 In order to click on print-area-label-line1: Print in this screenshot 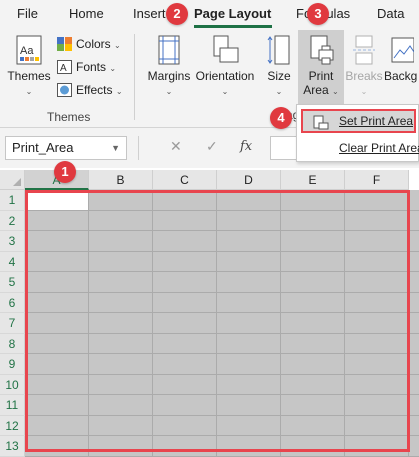, I will do `click(321, 76)`.